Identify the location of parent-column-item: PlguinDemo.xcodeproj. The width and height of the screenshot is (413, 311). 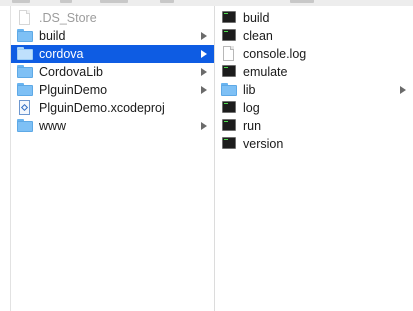
(112, 108).